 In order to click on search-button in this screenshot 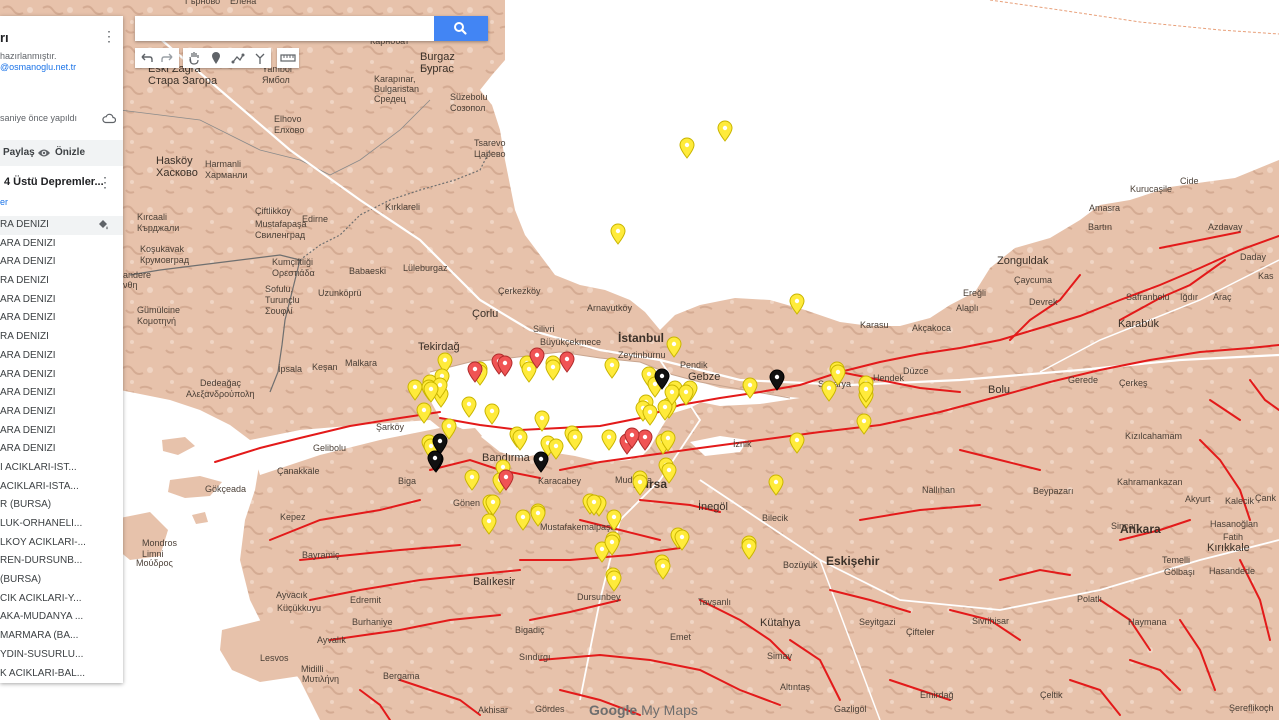, I will do `click(461, 28)`.